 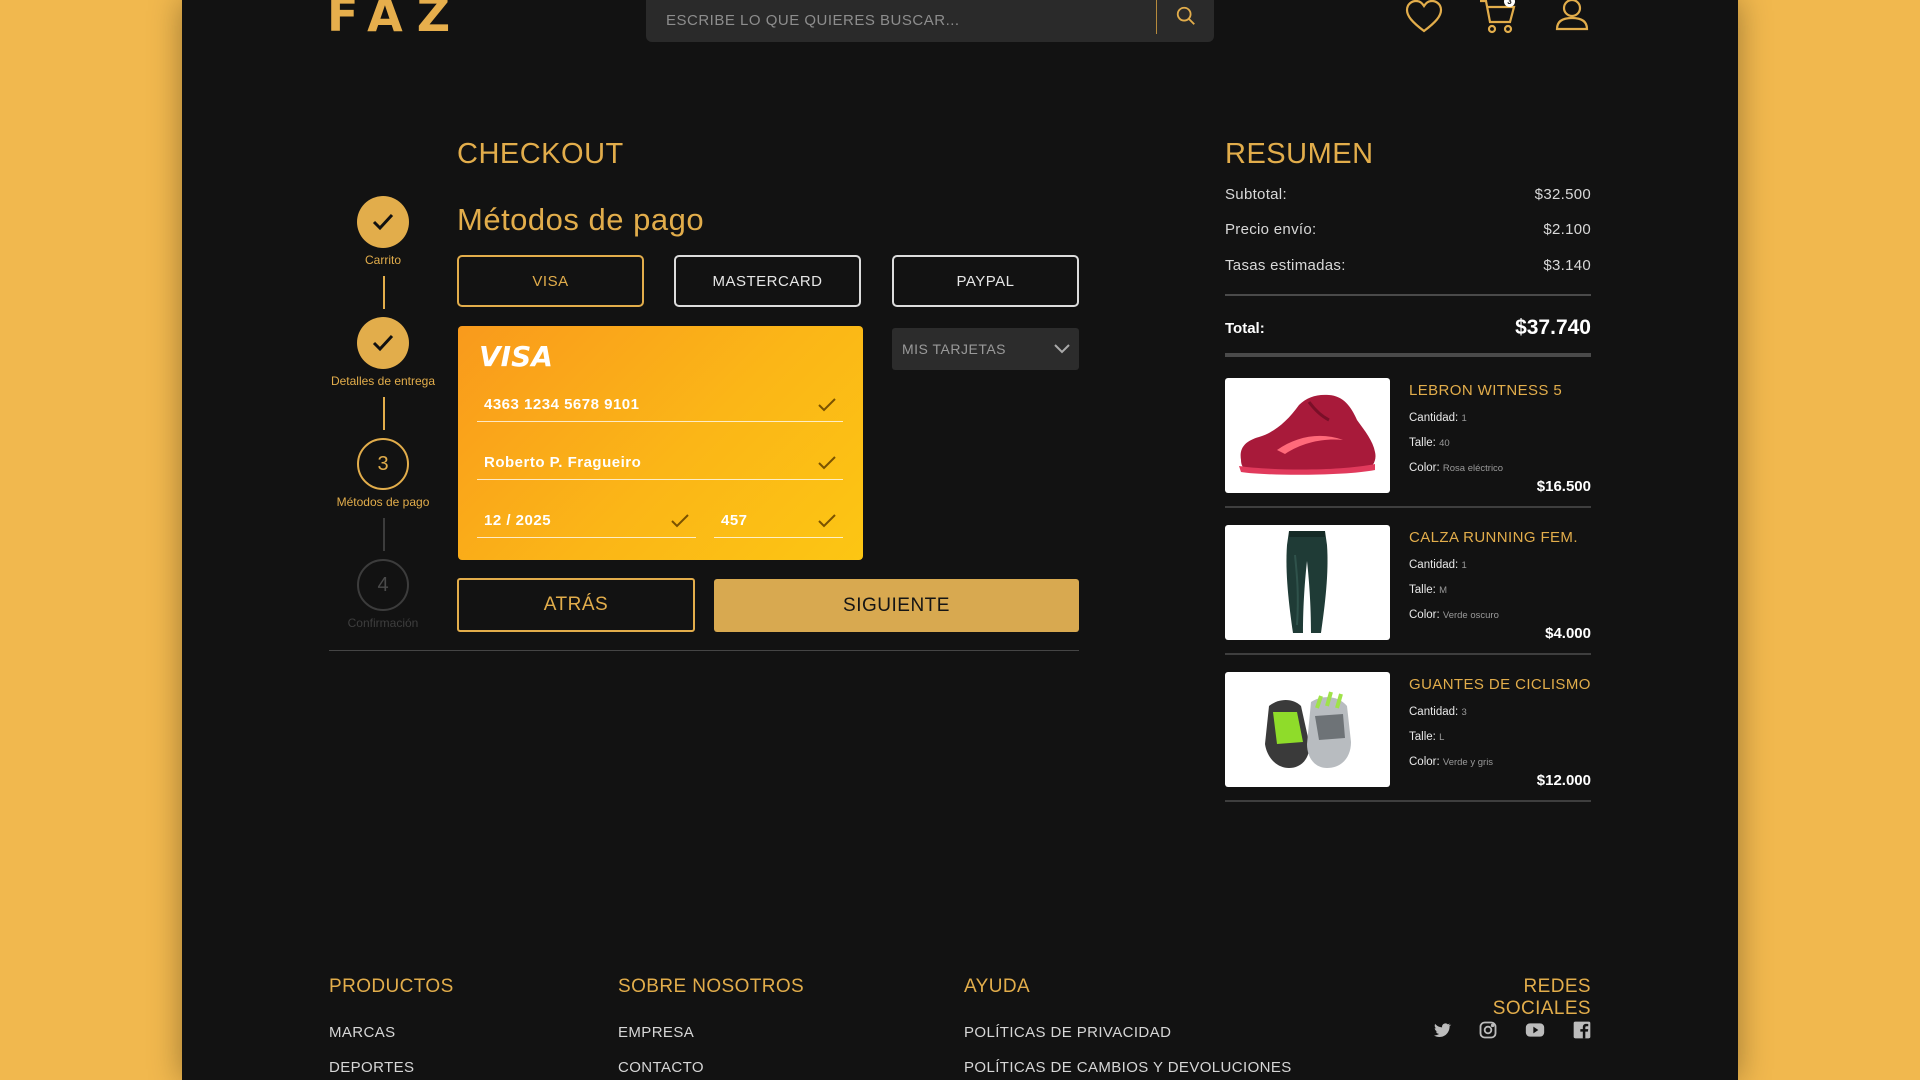 I want to click on chevron-down-icon, so click(x=1062, y=349).